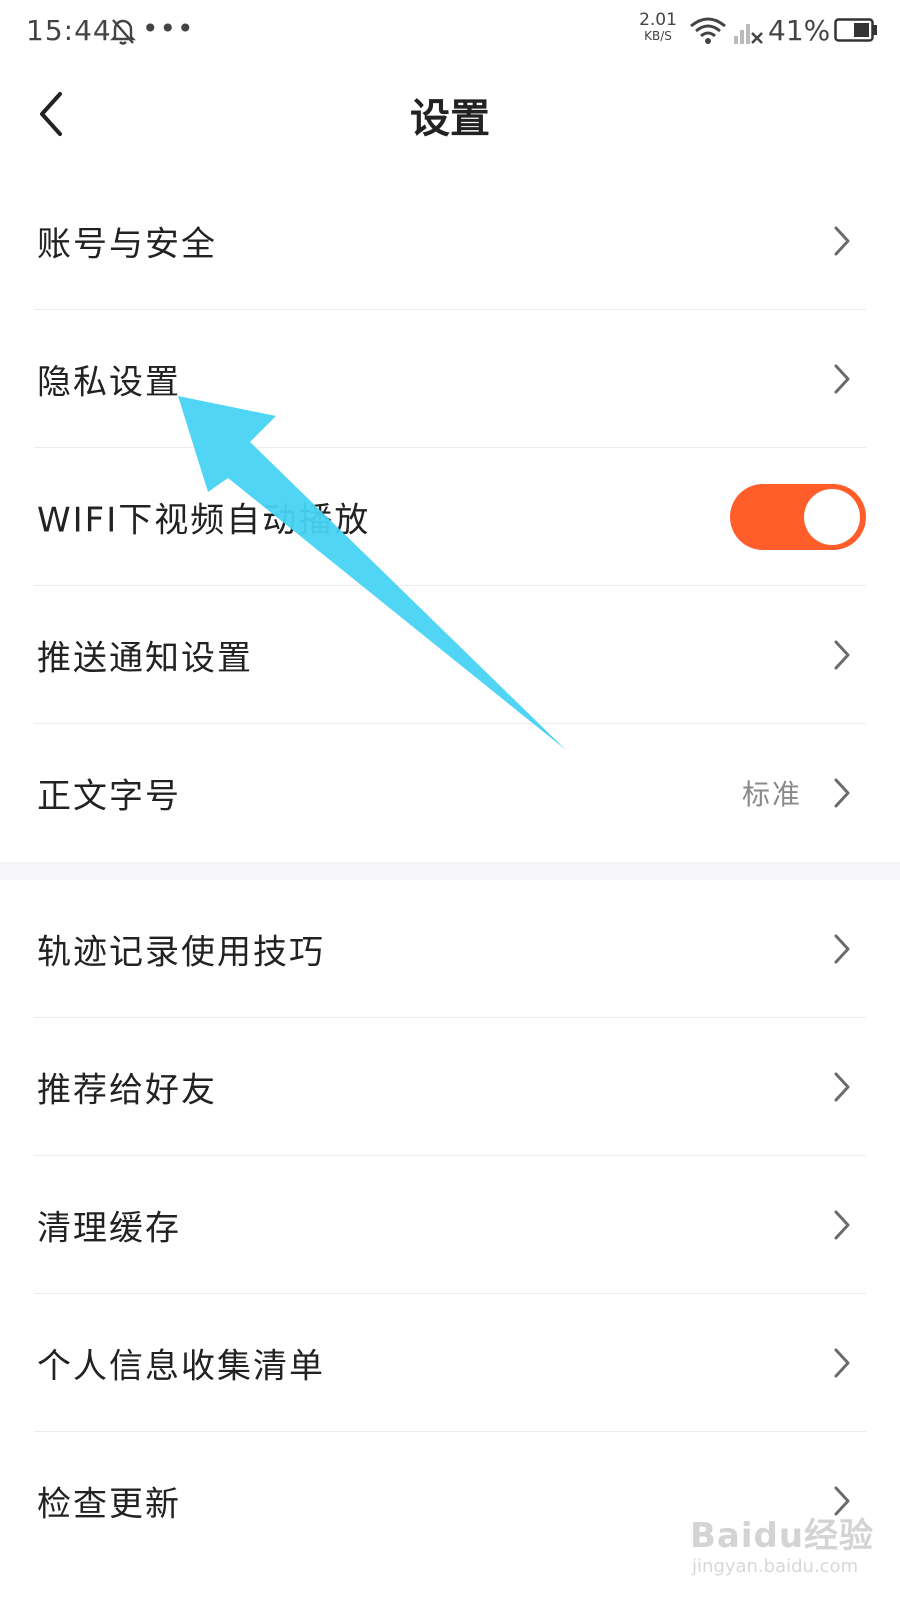 The height and width of the screenshot is (1600, 900). Describe the element at coordinates (181, 1366) in the screenshot. I see `setting-label: 个人信息收集清单` at that location.